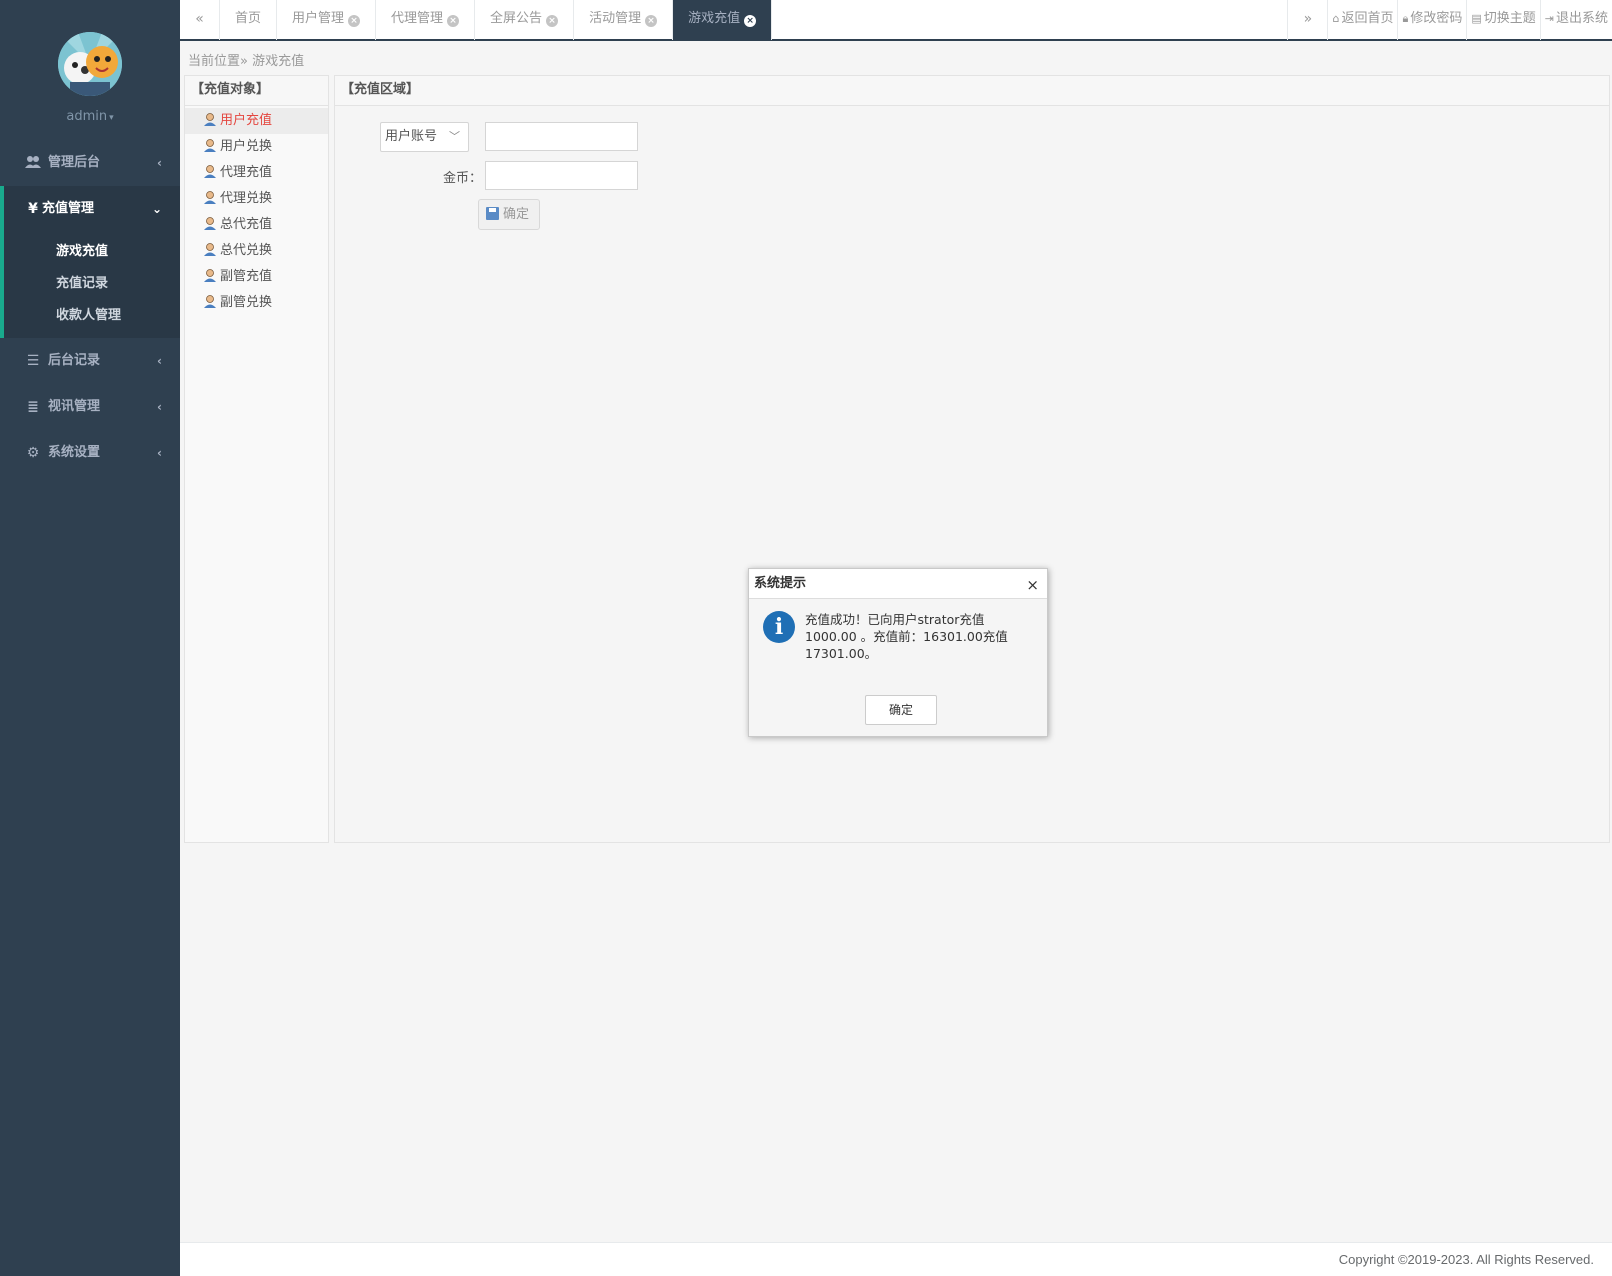  Describe the element at coordinates (246, 224) in the screenshot. I see `object-item-label: 总代充值` at that location.